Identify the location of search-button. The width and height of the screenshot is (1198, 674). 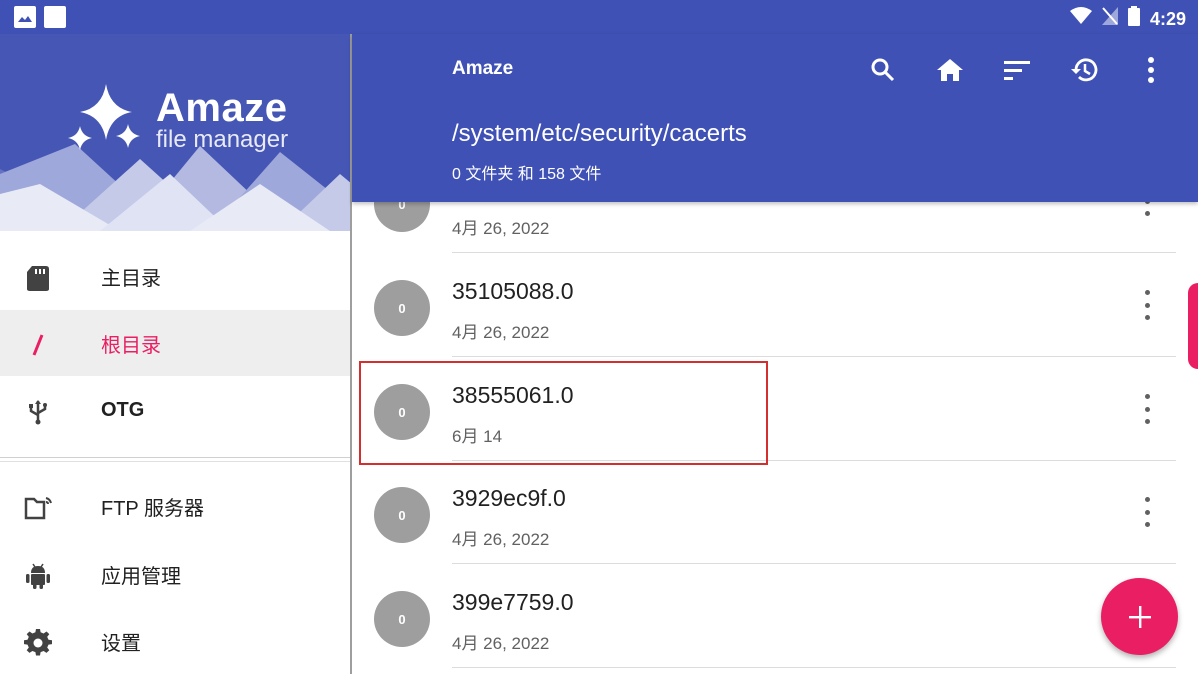
(882, 70).